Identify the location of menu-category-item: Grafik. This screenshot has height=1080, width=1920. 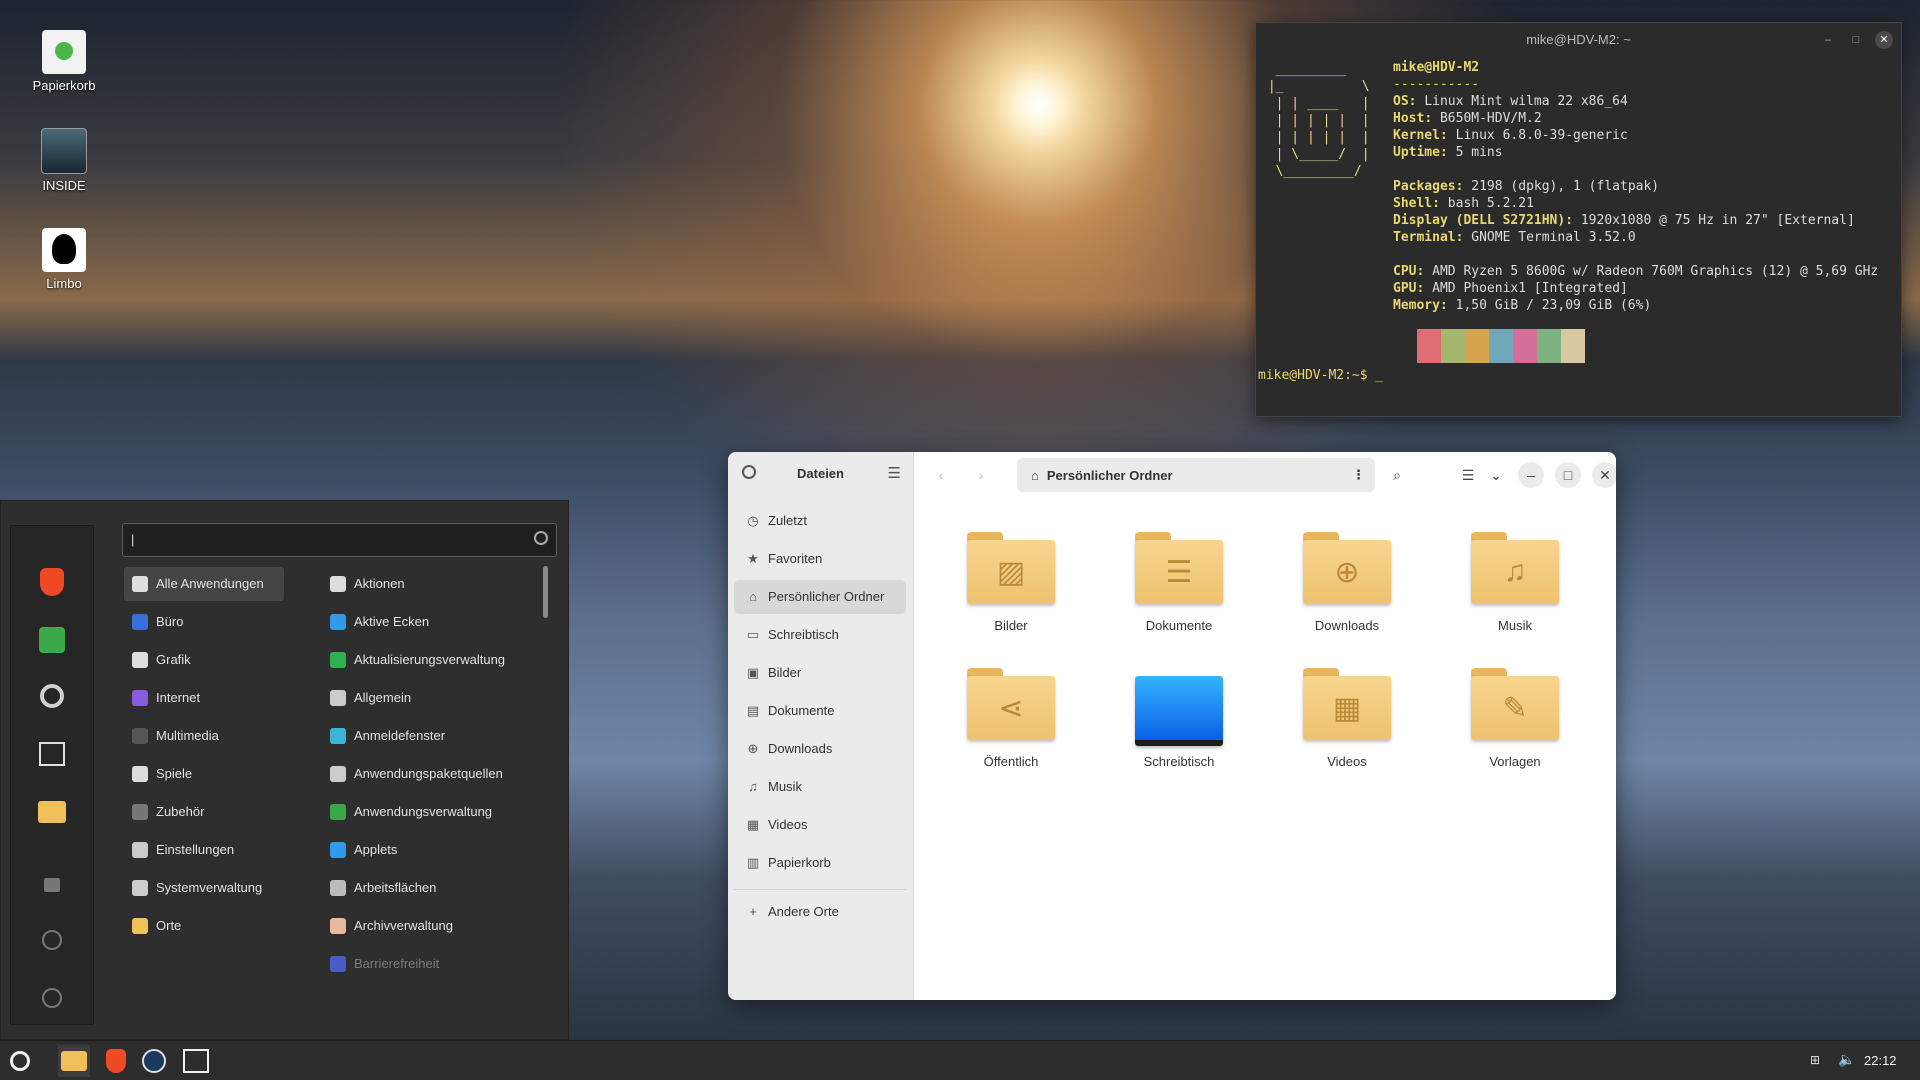
(203, 660).